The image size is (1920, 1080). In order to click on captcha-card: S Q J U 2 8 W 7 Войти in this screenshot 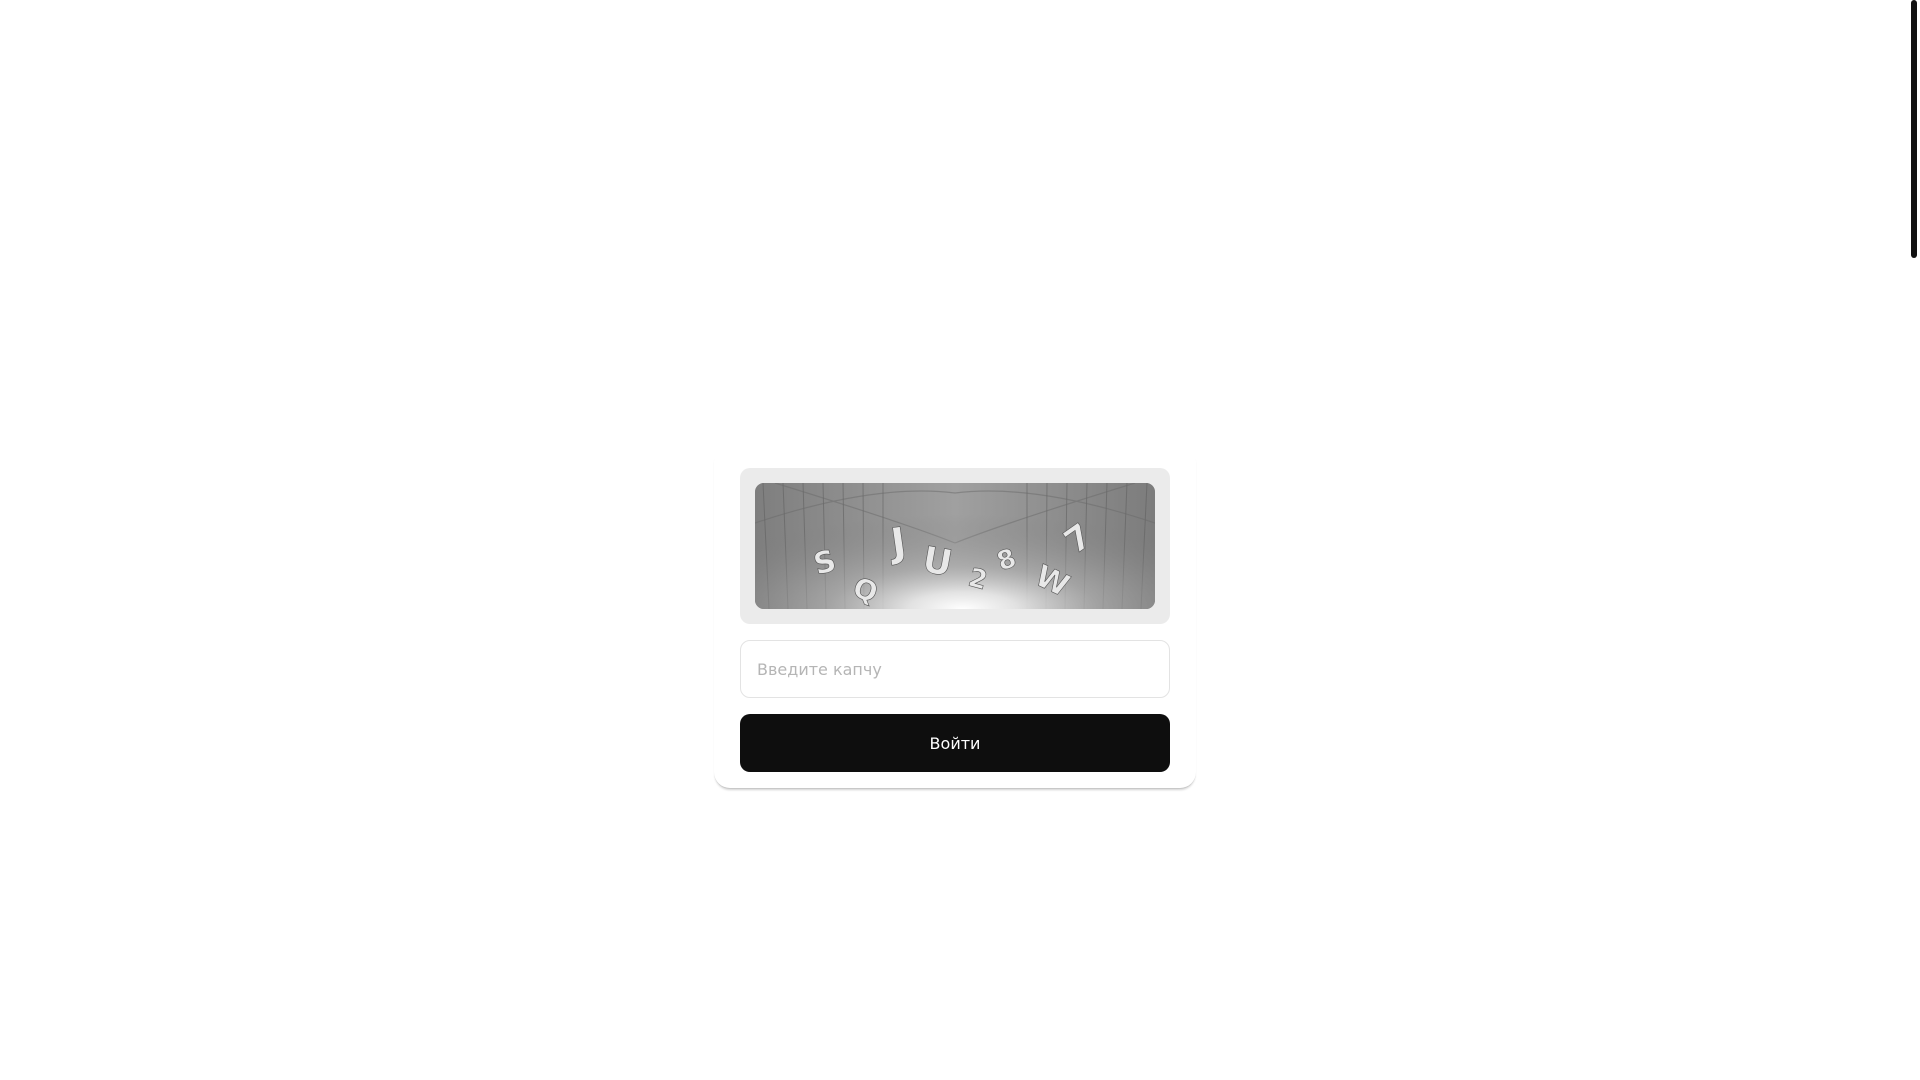, I will do `click(955, 617)`.